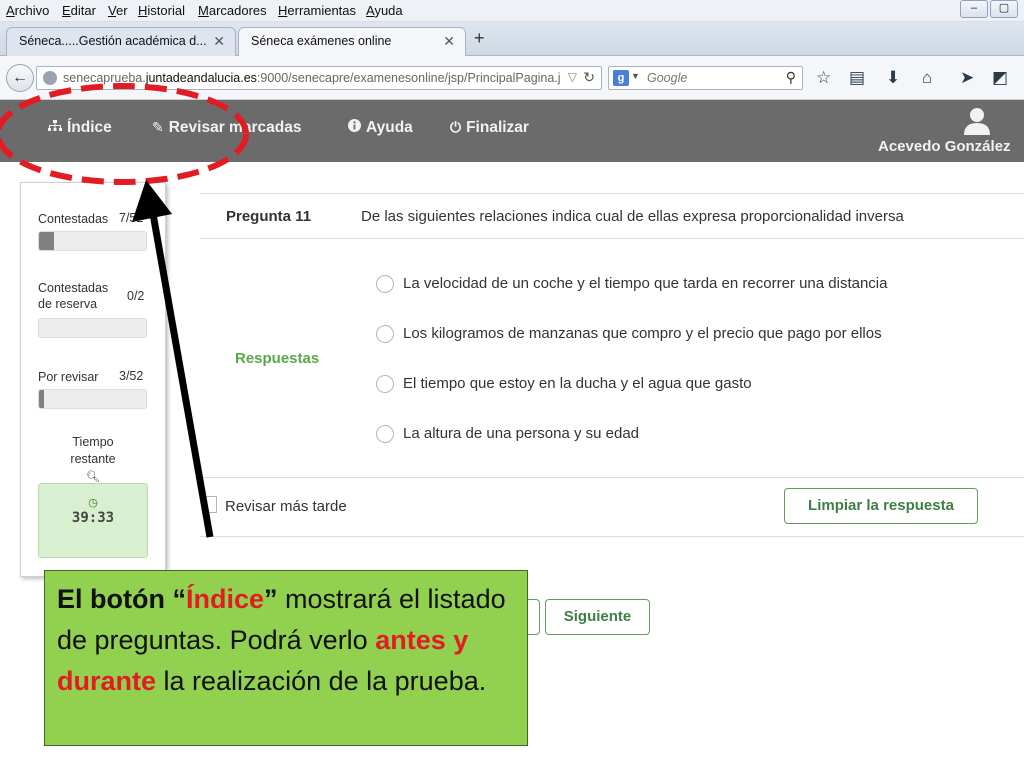 This screenshot has height=768, width=1024. I want to click on clock-icon: ◷, so click(93, 503).